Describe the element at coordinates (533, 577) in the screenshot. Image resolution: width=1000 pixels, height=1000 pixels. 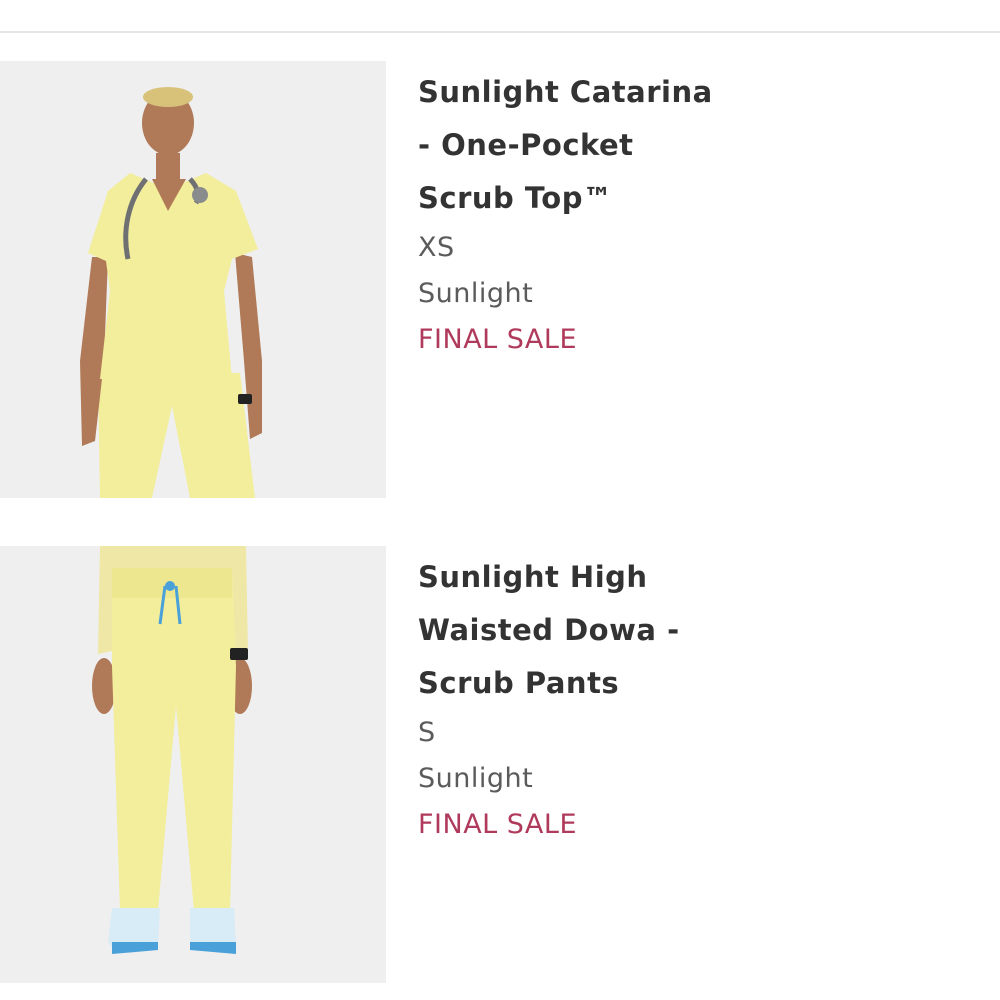
I see `product-title-line: Sunlight High` at that location.